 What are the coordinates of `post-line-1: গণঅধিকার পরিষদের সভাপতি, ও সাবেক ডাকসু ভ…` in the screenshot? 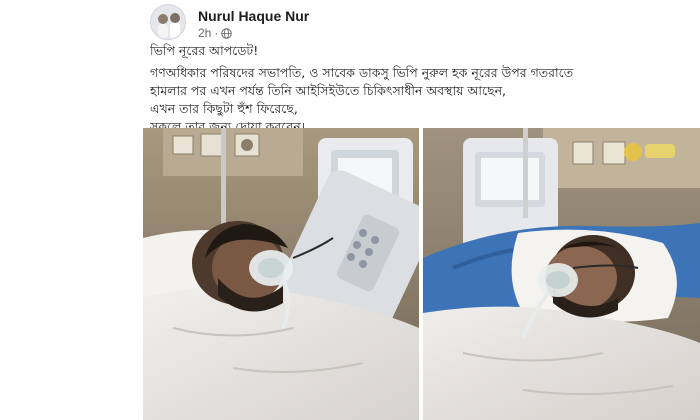 It's located at (362, 72).